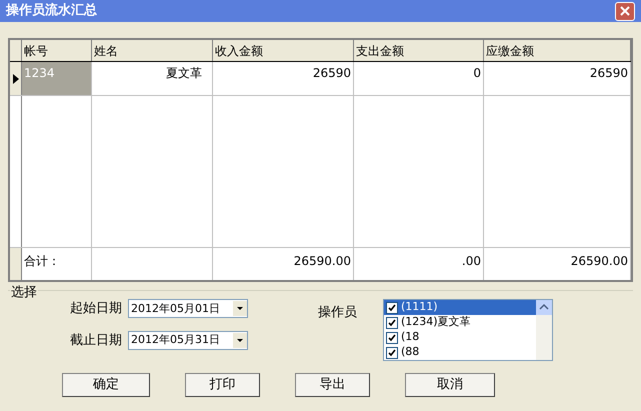 This screenshot has width=641, height=411. Describe the element at coordinates (152, 50) in the screenshot. I see `column-header: 姓名` at that location.